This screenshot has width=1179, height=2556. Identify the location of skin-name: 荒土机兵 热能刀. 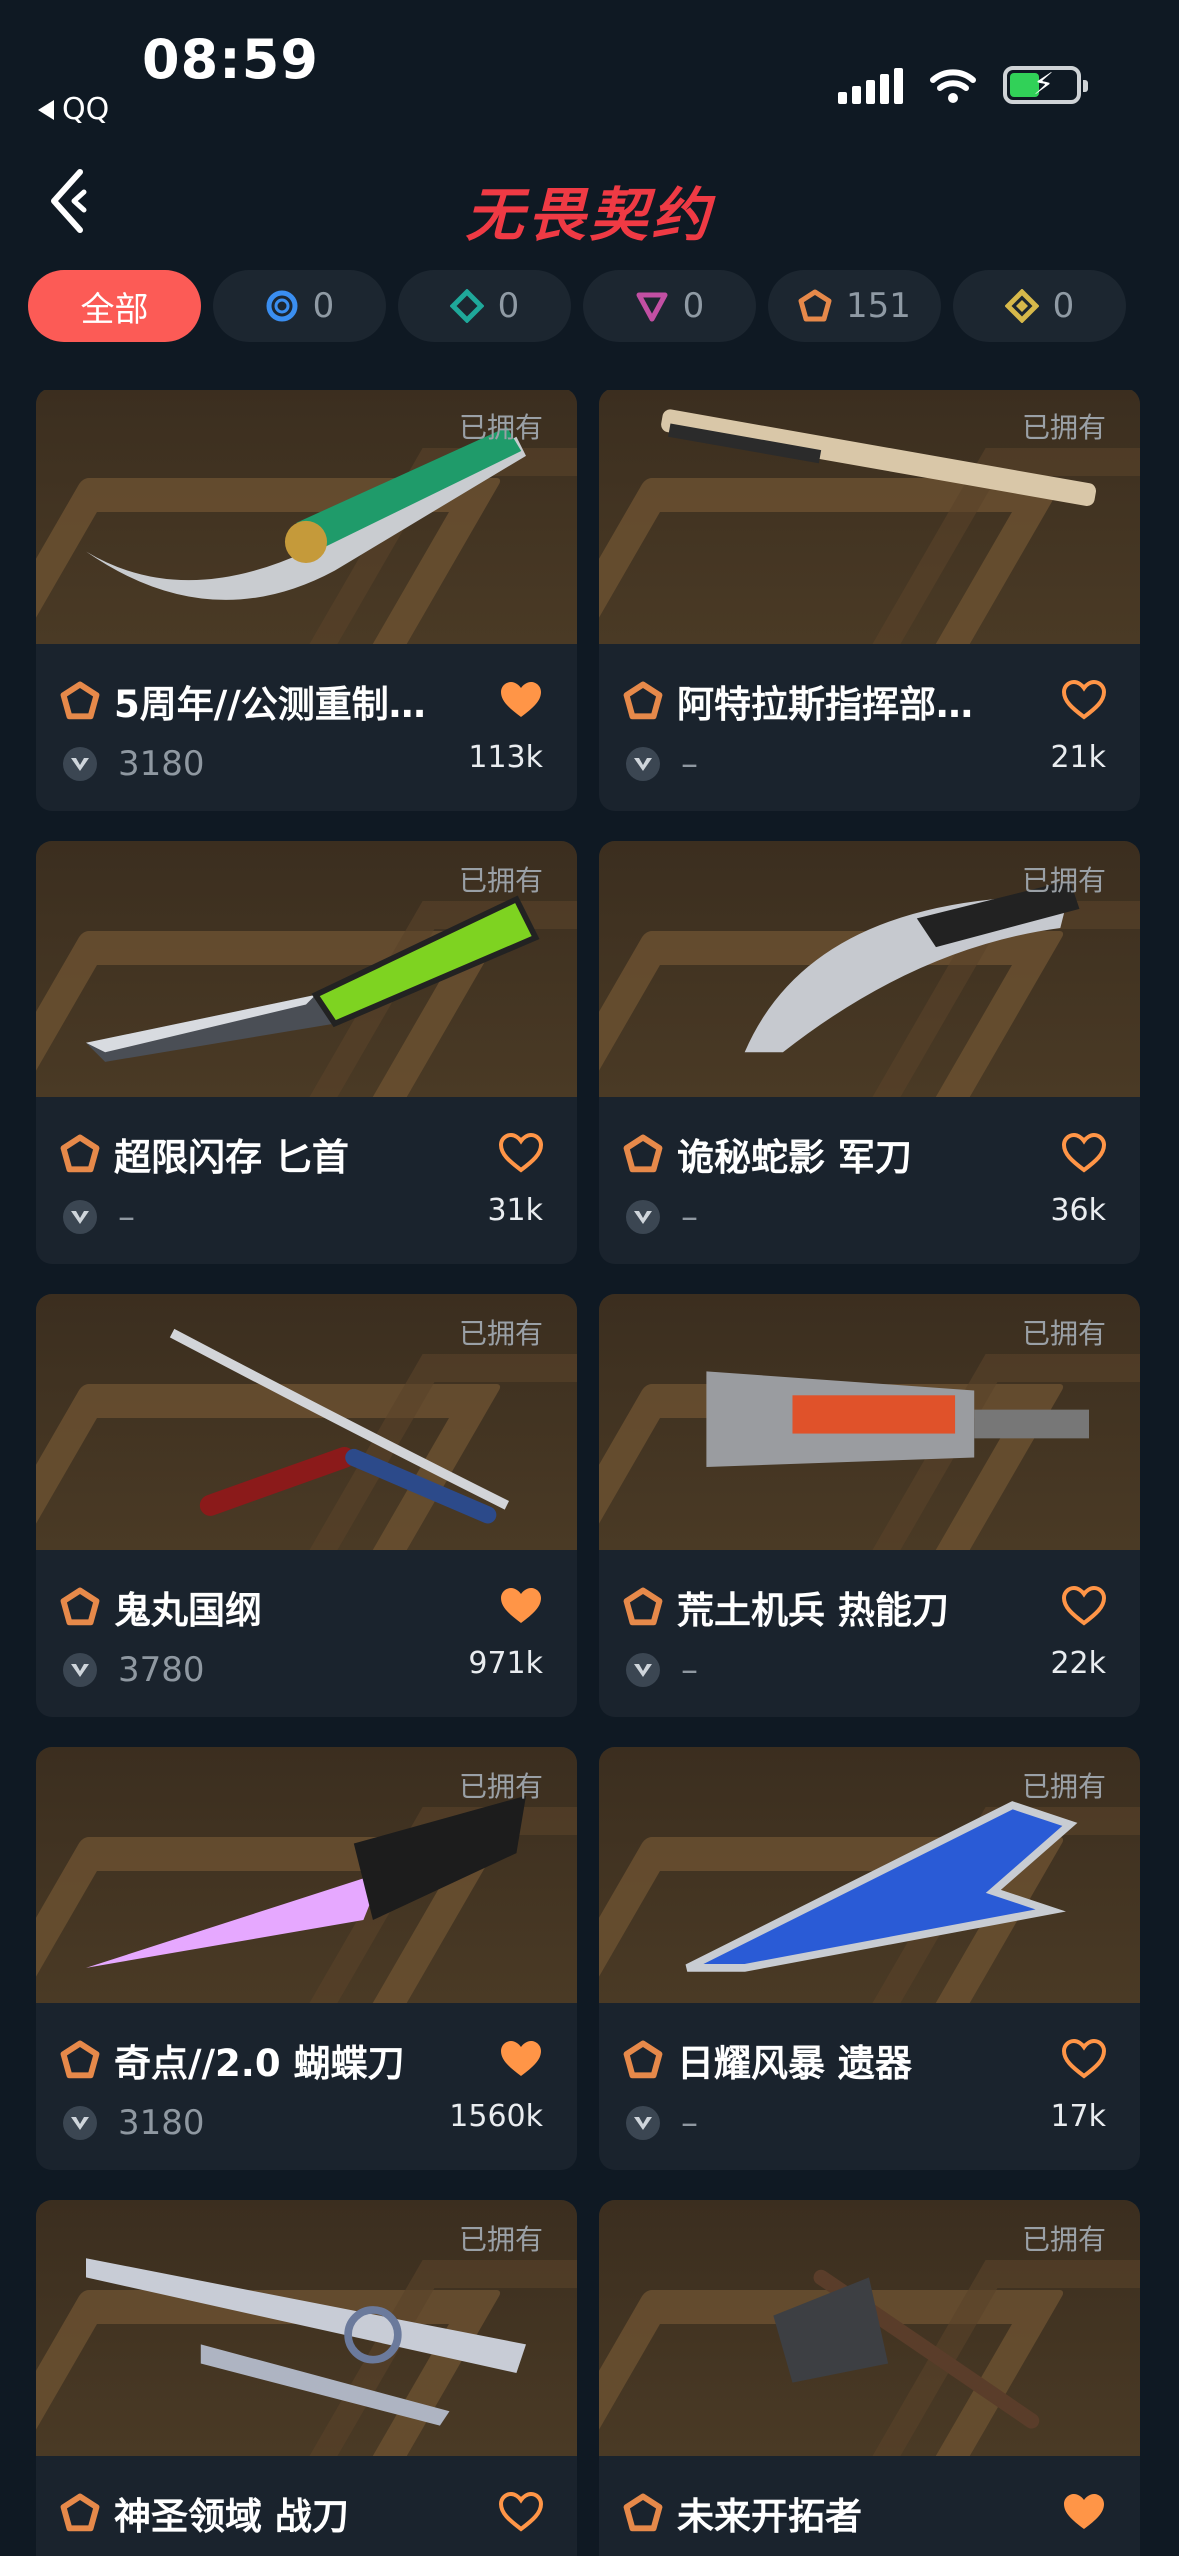
(813, 1610).